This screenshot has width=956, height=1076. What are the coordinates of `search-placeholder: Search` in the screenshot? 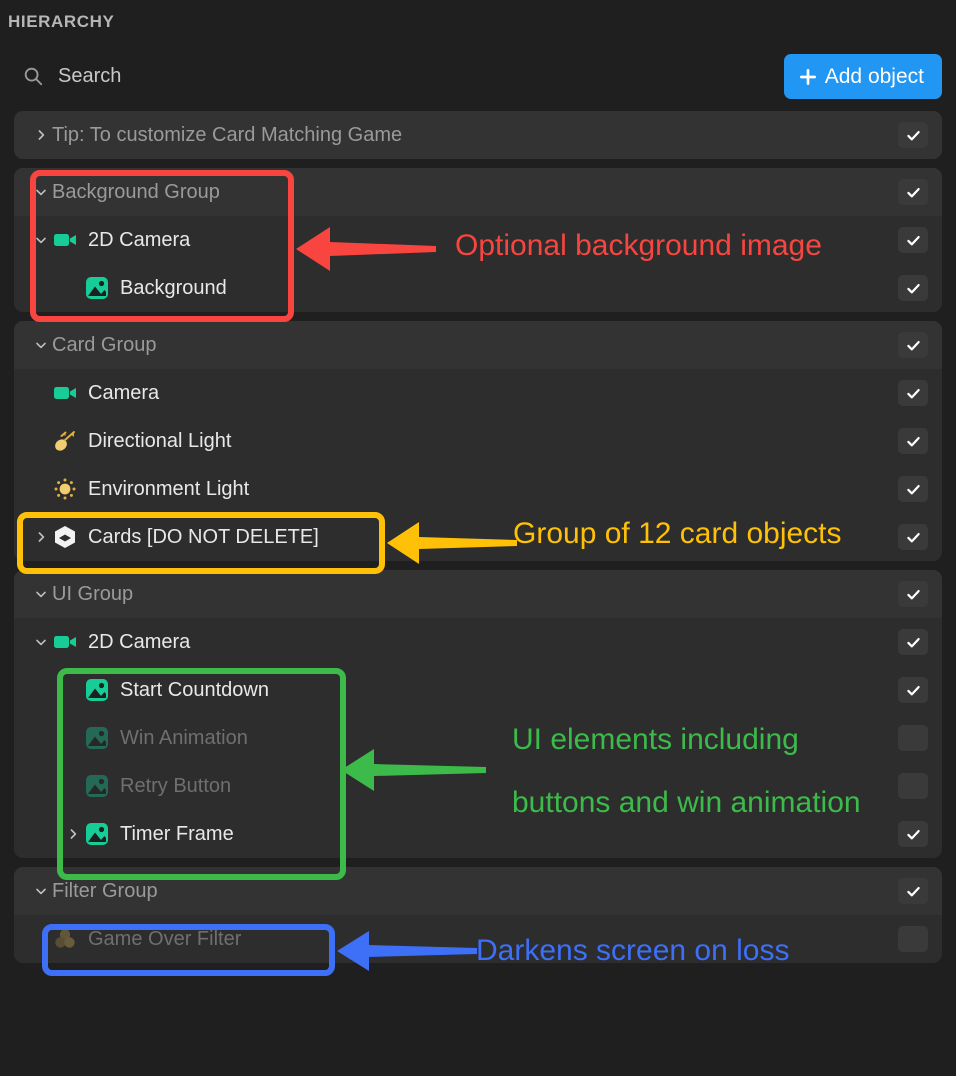 It's located at (90, 75).